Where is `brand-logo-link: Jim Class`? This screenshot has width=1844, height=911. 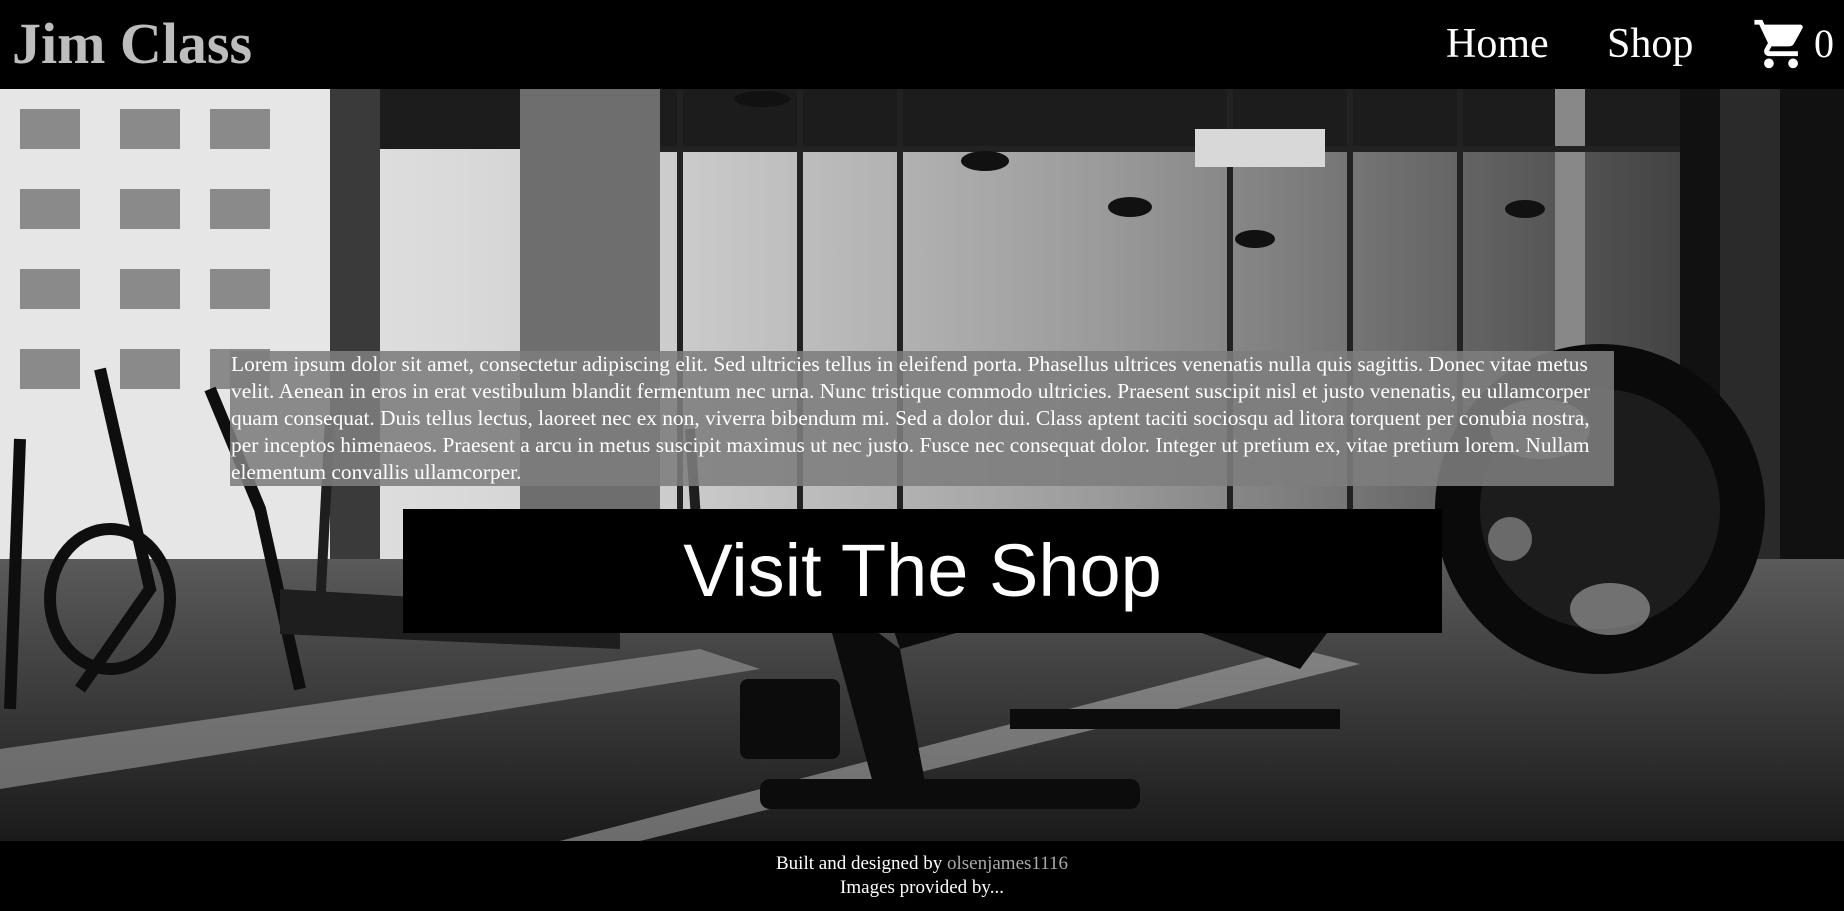
brand-logo-link: Jim Class is located at coordinates (132, 44).